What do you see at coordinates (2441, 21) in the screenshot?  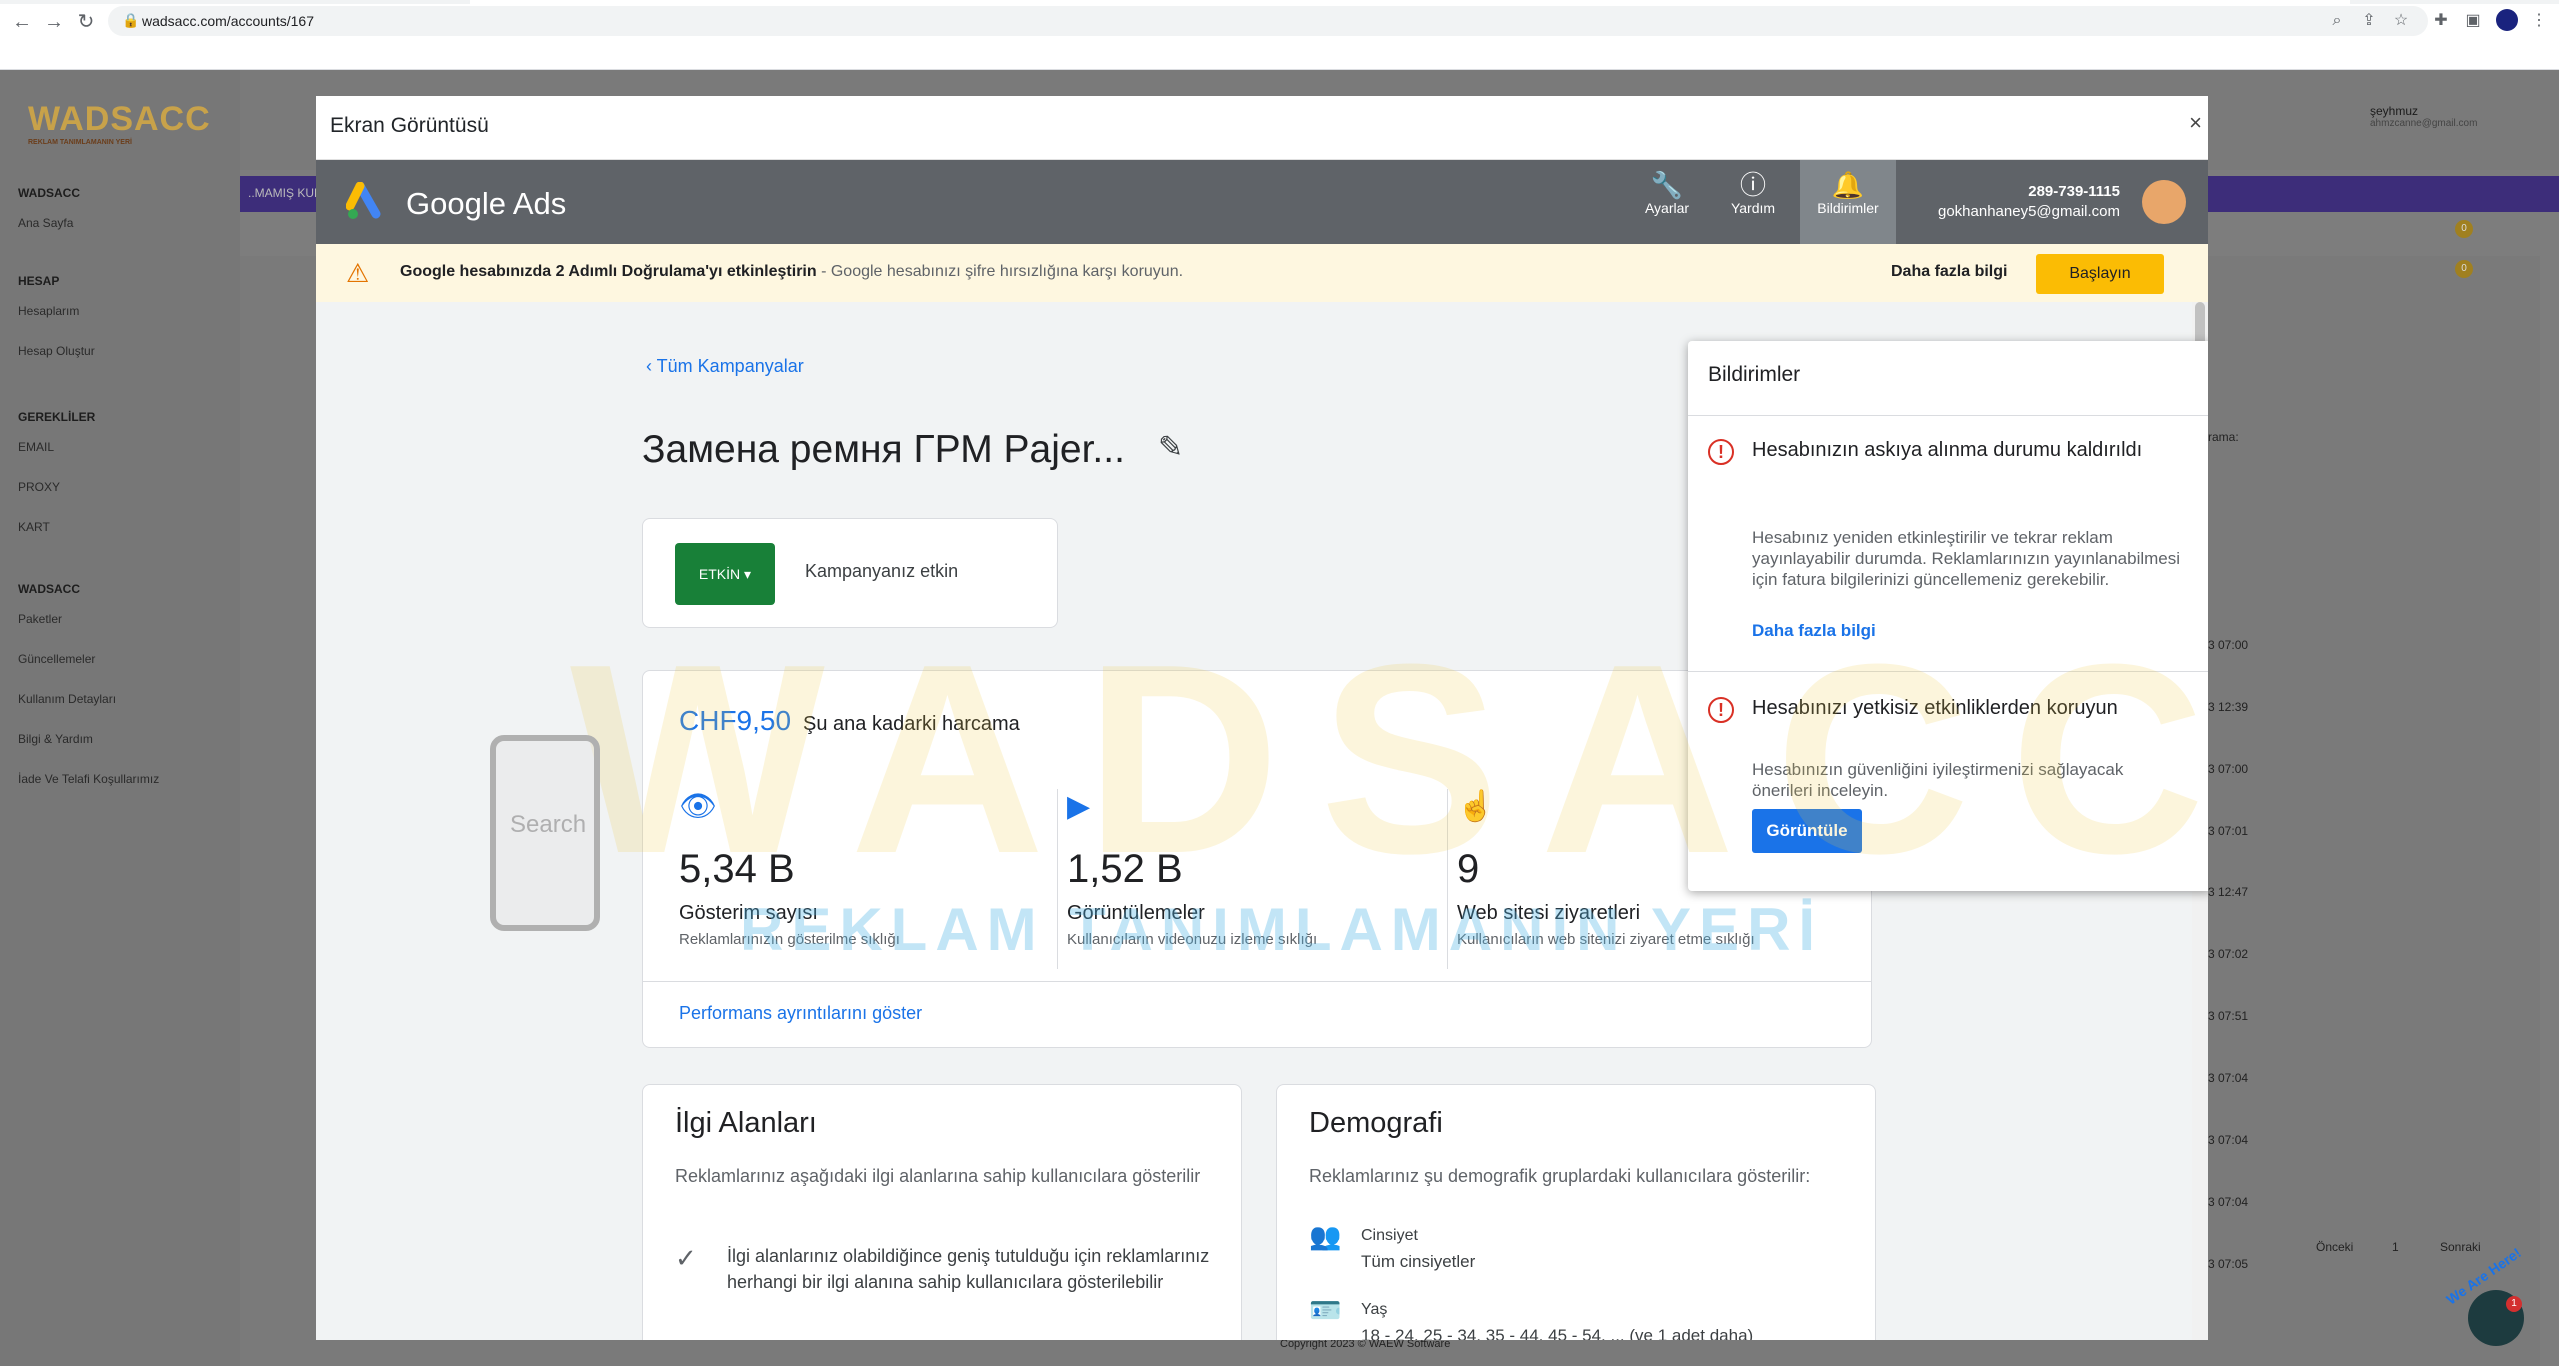 I see `extensions-icon: ✚` at bounding box center [2441, 21].